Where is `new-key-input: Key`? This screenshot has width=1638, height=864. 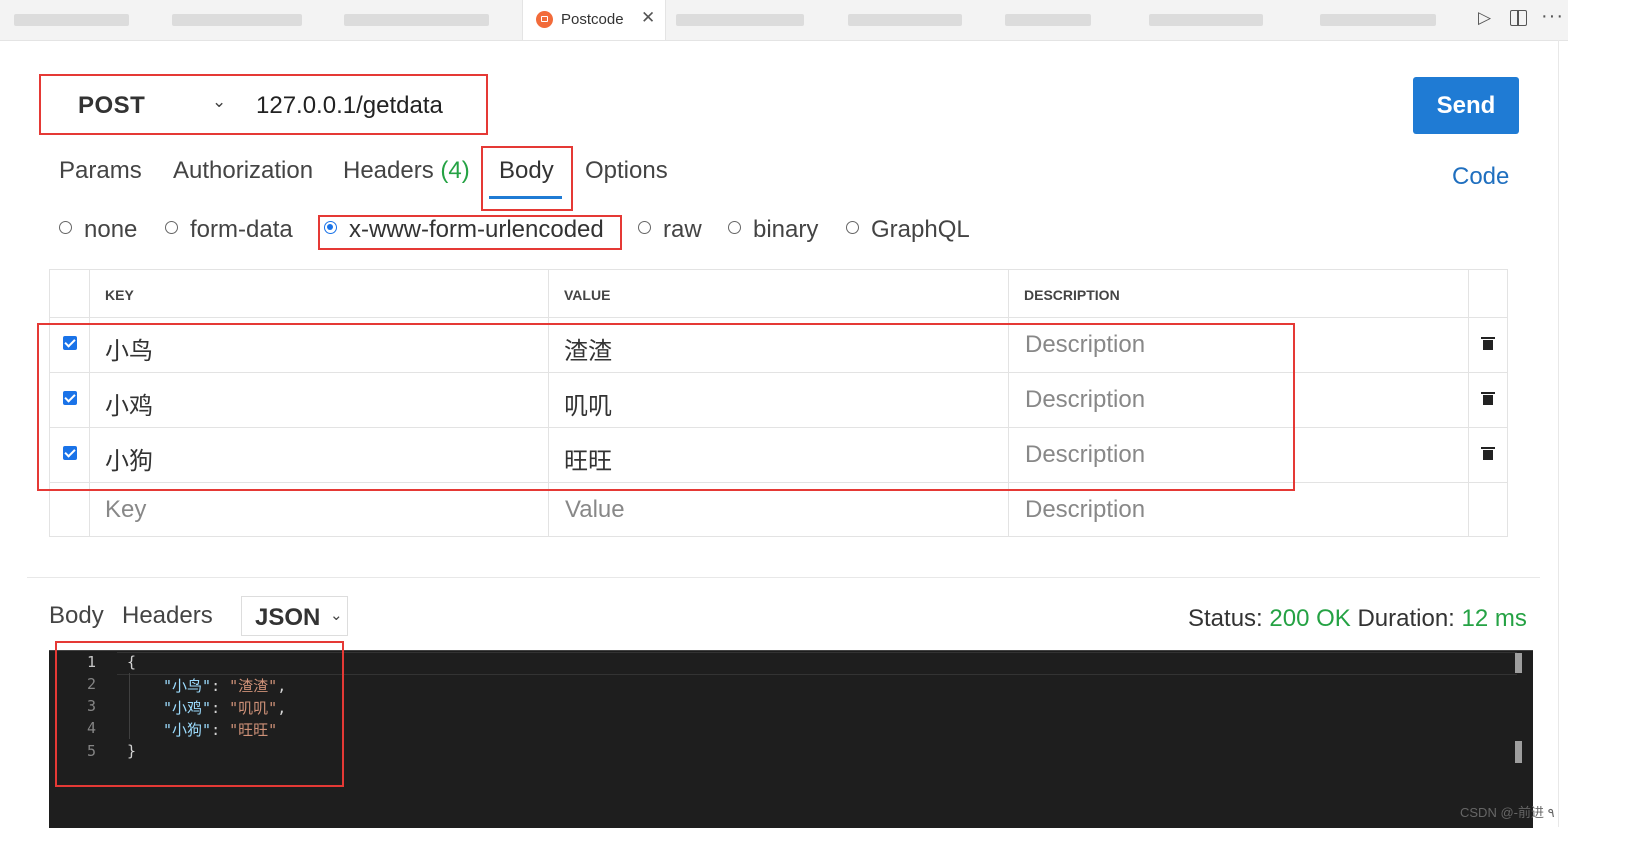 new-key-input: Key is located at coordinates (125, 510).